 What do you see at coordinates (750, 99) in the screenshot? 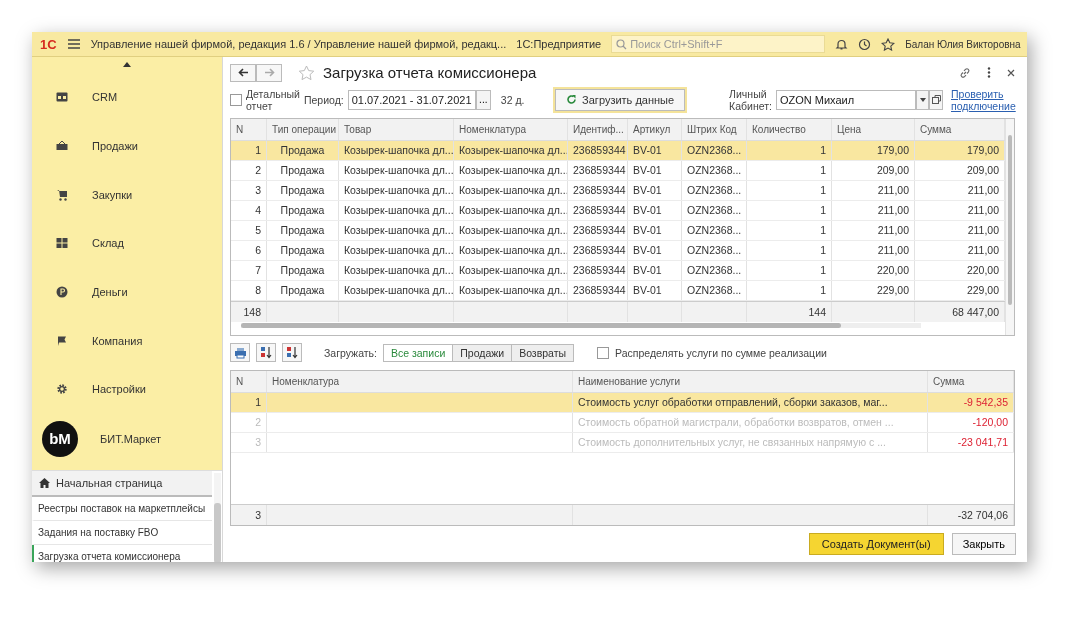
I see `cabinet-label: Личный Кабинет:` at bounding box center [750, 99].